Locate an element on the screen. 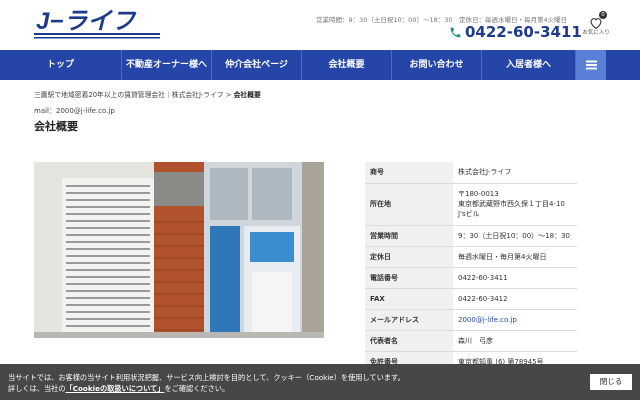  nav-item-residents: 入居者様へ is located at coordinates (529, 65).